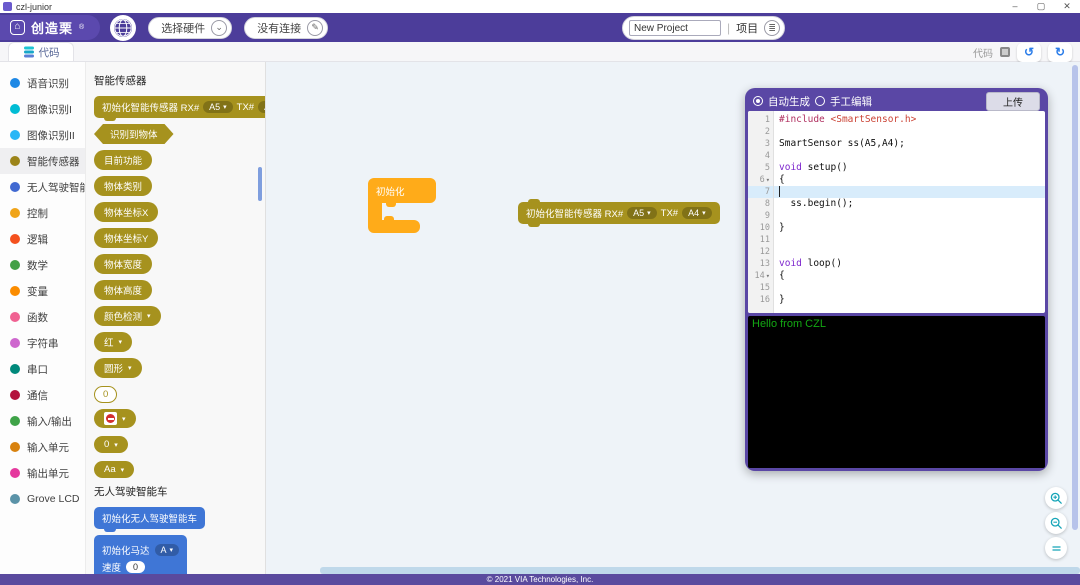  Describe the element at coordinates (126, 238) in the screenshot. I see `reporter-block: 物体坐标Y` at that location.